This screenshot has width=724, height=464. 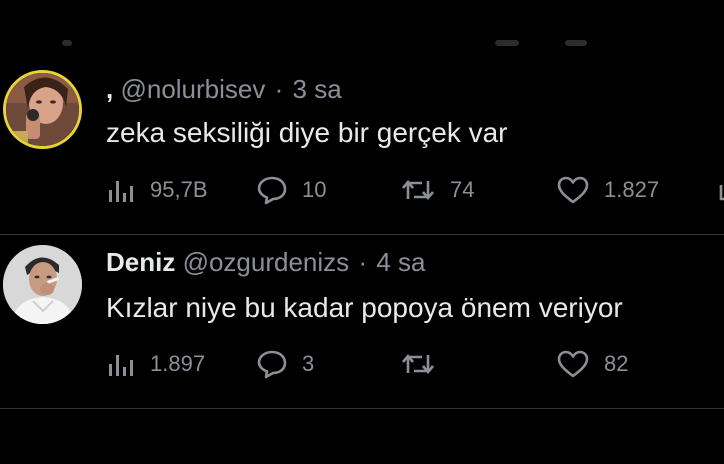 I want to click on tweet-text: zeka seksiliği diye bir gerçek var, so click(x=307, y=132).